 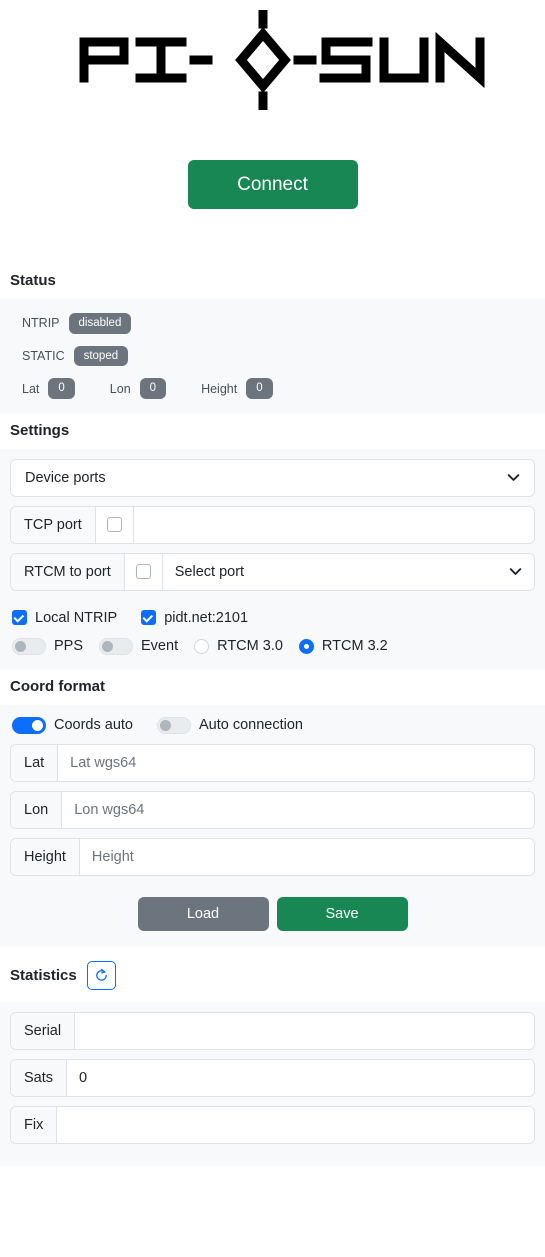 I want to click on ntrip-host-label: pidt.net:2101, so click(x=206, y=617).